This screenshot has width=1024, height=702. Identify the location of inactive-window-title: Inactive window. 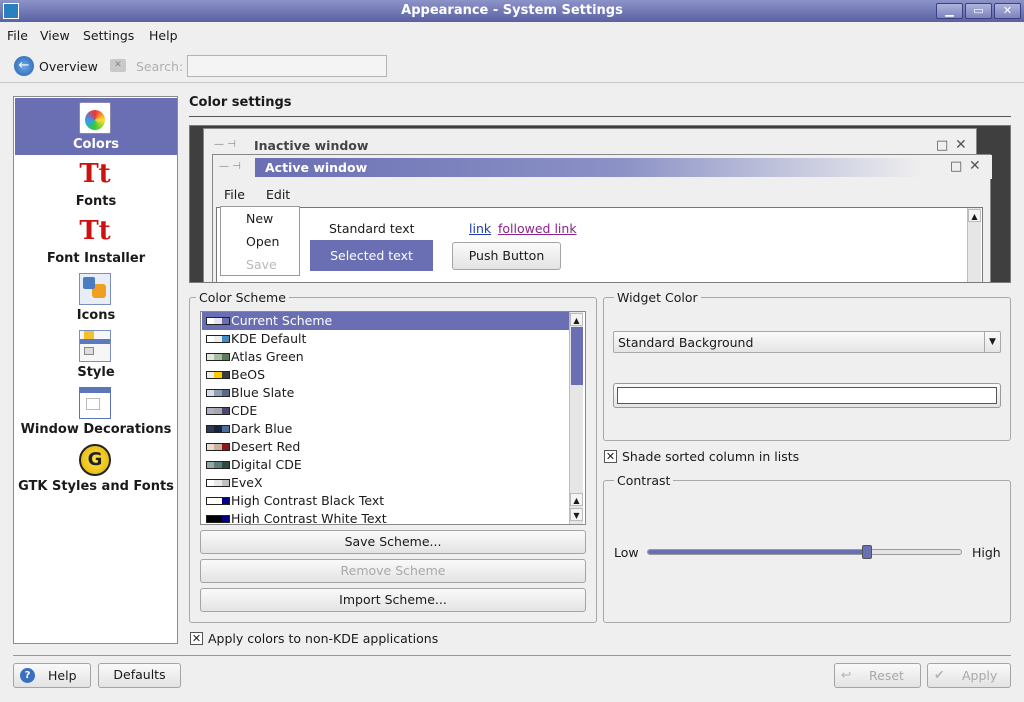
(311, 145).